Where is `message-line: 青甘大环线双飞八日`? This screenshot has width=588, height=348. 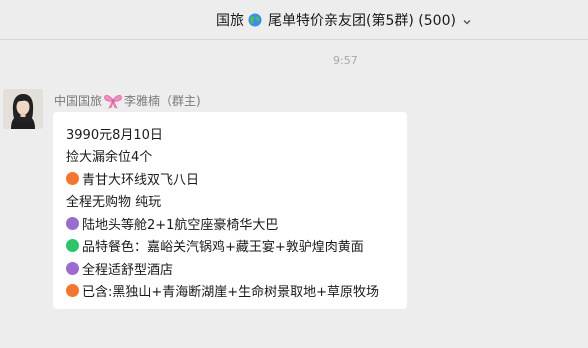
message-line: 青甘大环线双飞八日 is located at coordinates (236, 178).